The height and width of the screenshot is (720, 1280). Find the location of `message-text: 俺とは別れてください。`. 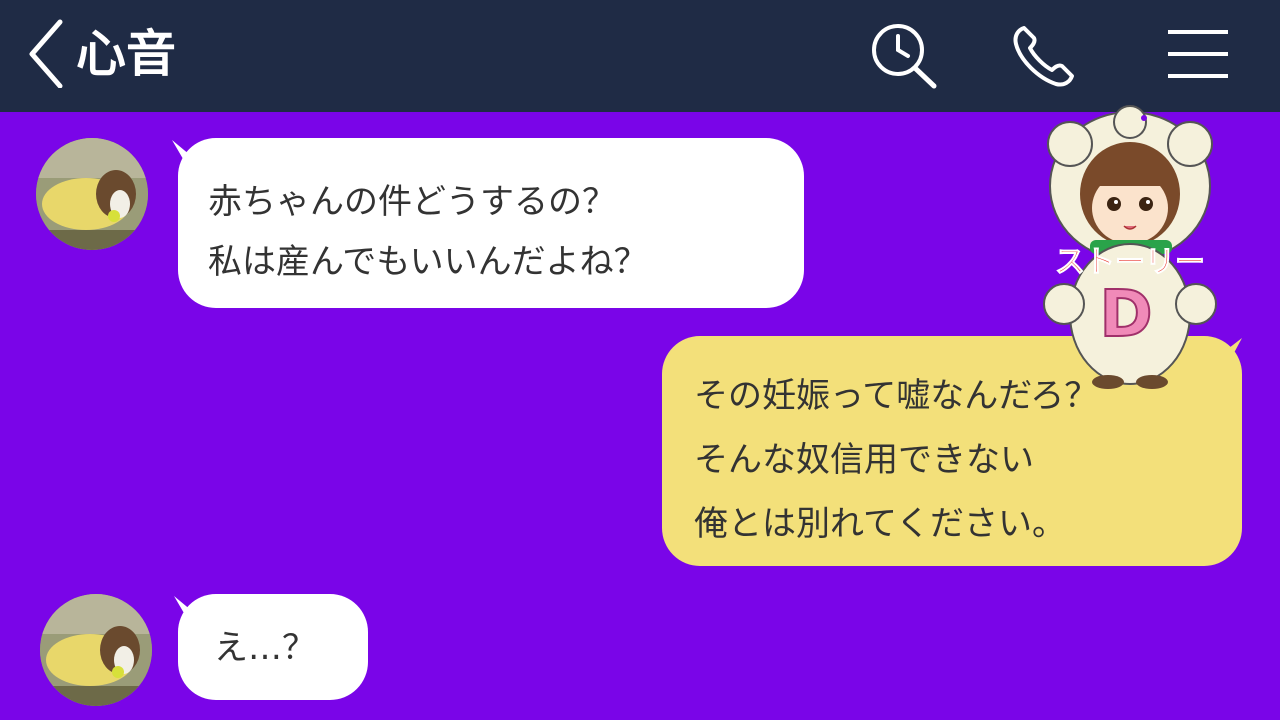

message-text: 俺とは別れてください。 is located at coordinates (880, 524).